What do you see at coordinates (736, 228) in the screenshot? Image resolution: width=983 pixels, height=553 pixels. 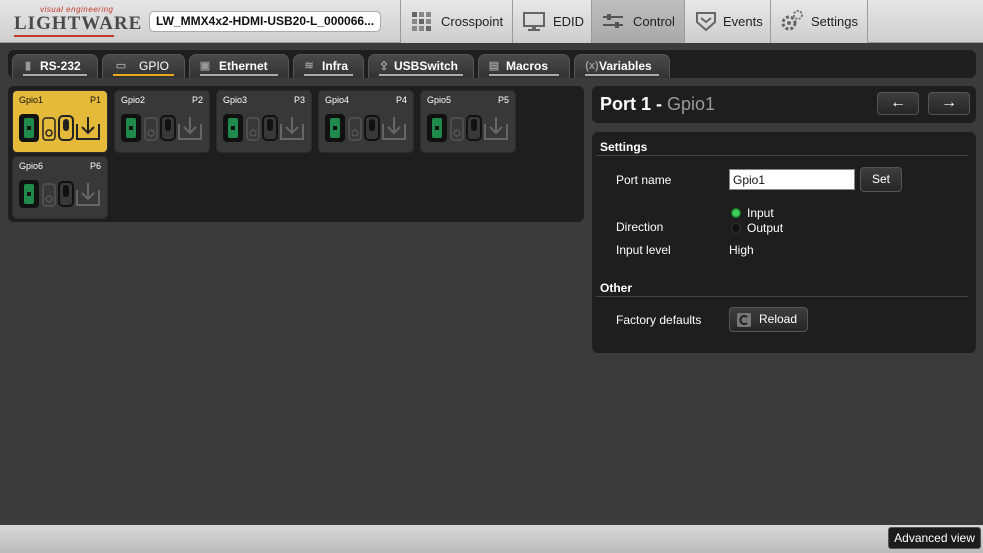 I see `radio-output` at bounding box center [736, 228].